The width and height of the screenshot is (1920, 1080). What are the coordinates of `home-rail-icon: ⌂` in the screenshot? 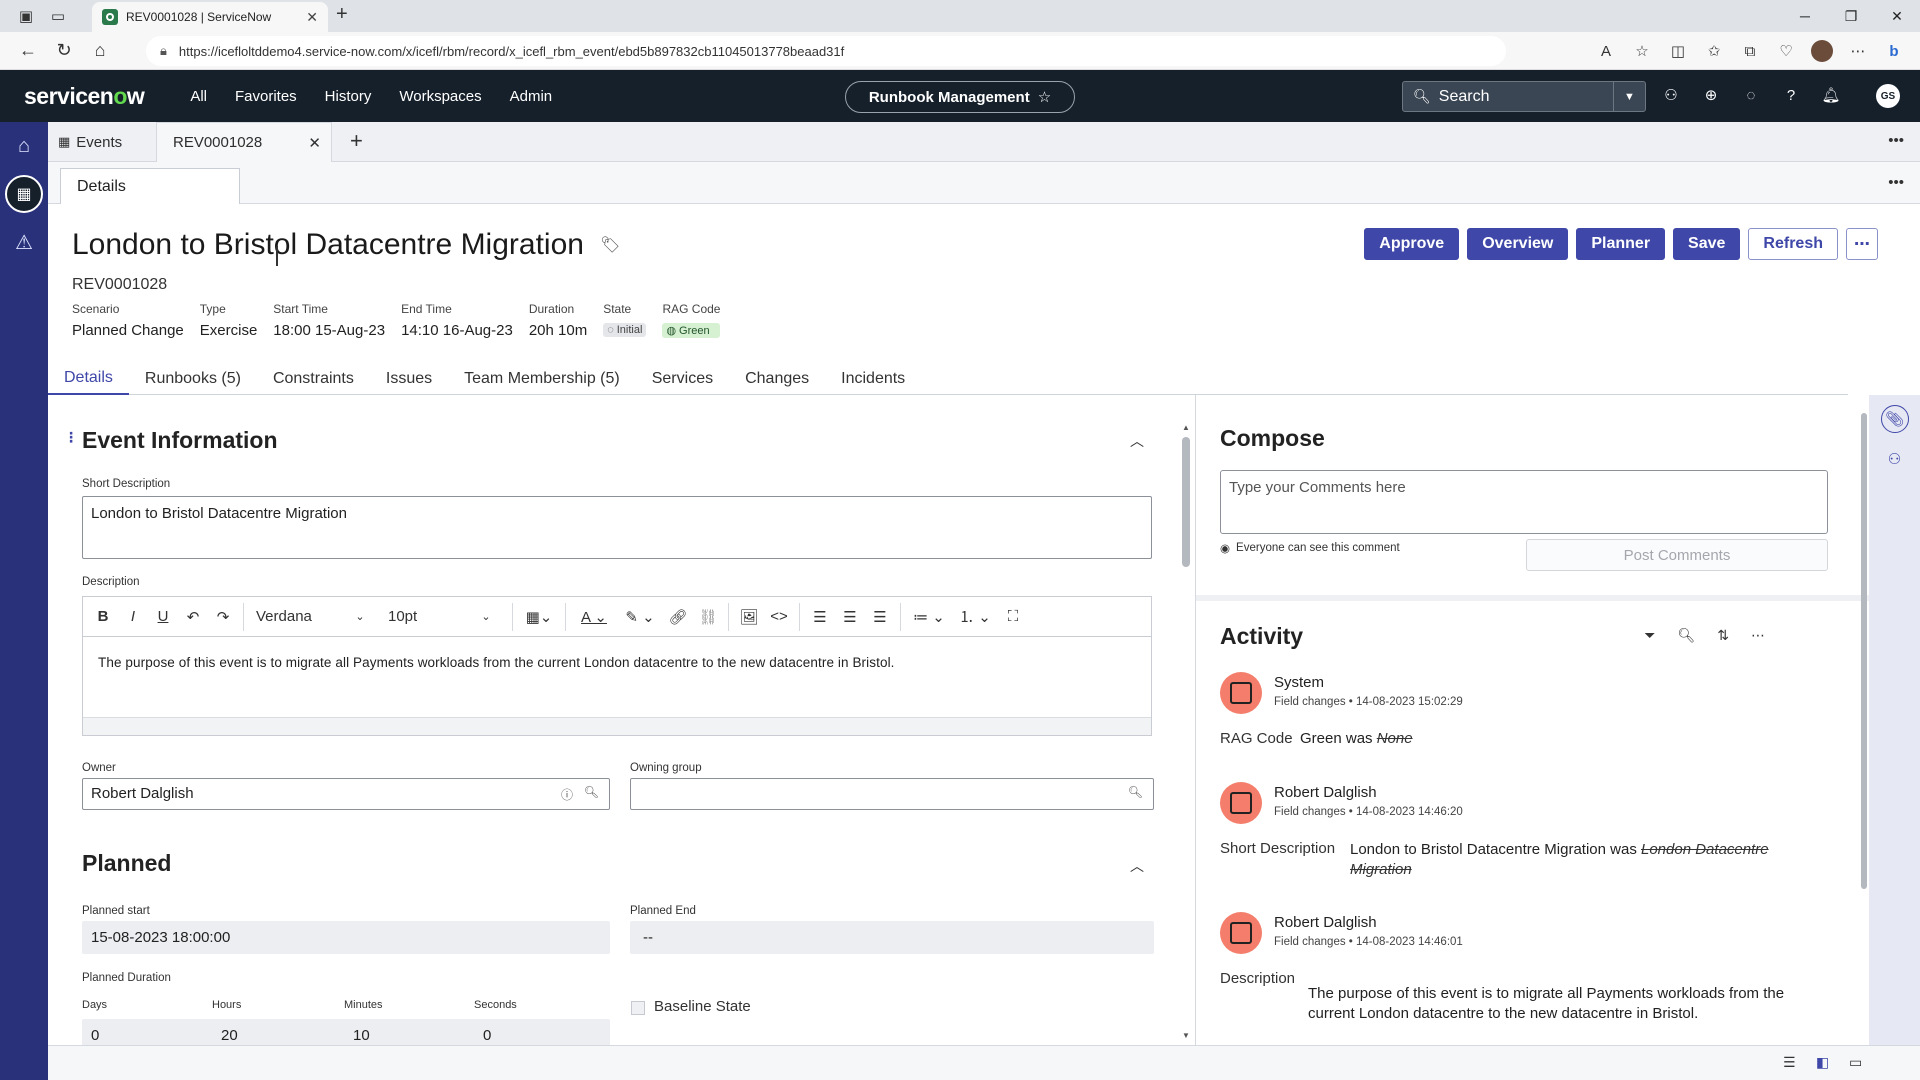 It's located at (24, 146).